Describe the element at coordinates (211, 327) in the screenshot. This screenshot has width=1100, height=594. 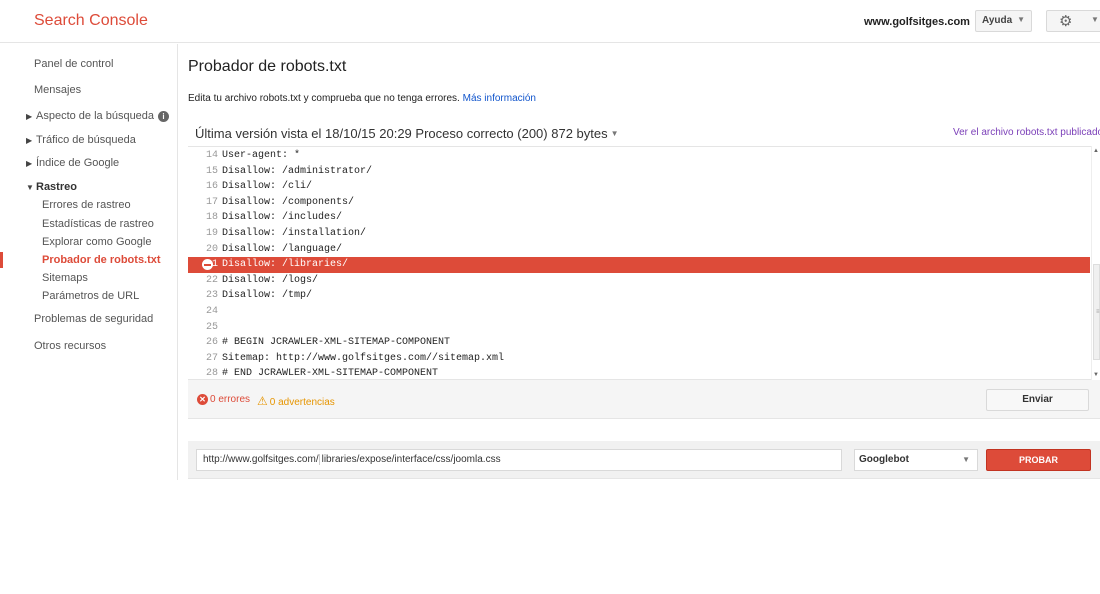
I see `code-line: 25` at that location.